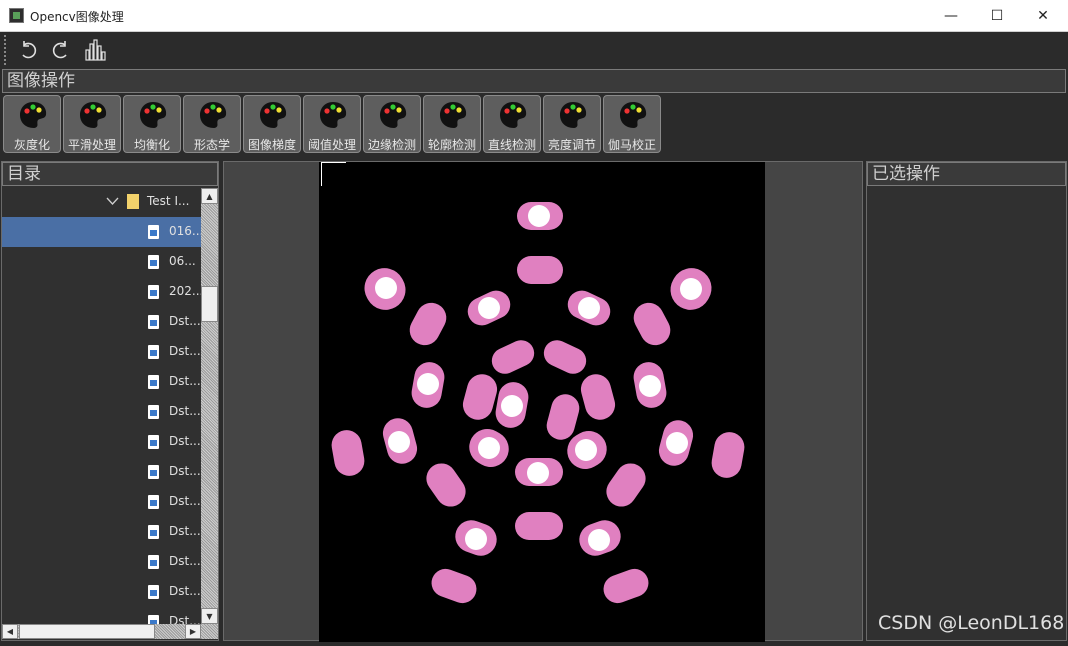 Image resolution: width=1068 pixels, height=646 pixels. Describe the element at coordinates (209, 304) in the screenshot. I see `scroll-thumb` at that location.